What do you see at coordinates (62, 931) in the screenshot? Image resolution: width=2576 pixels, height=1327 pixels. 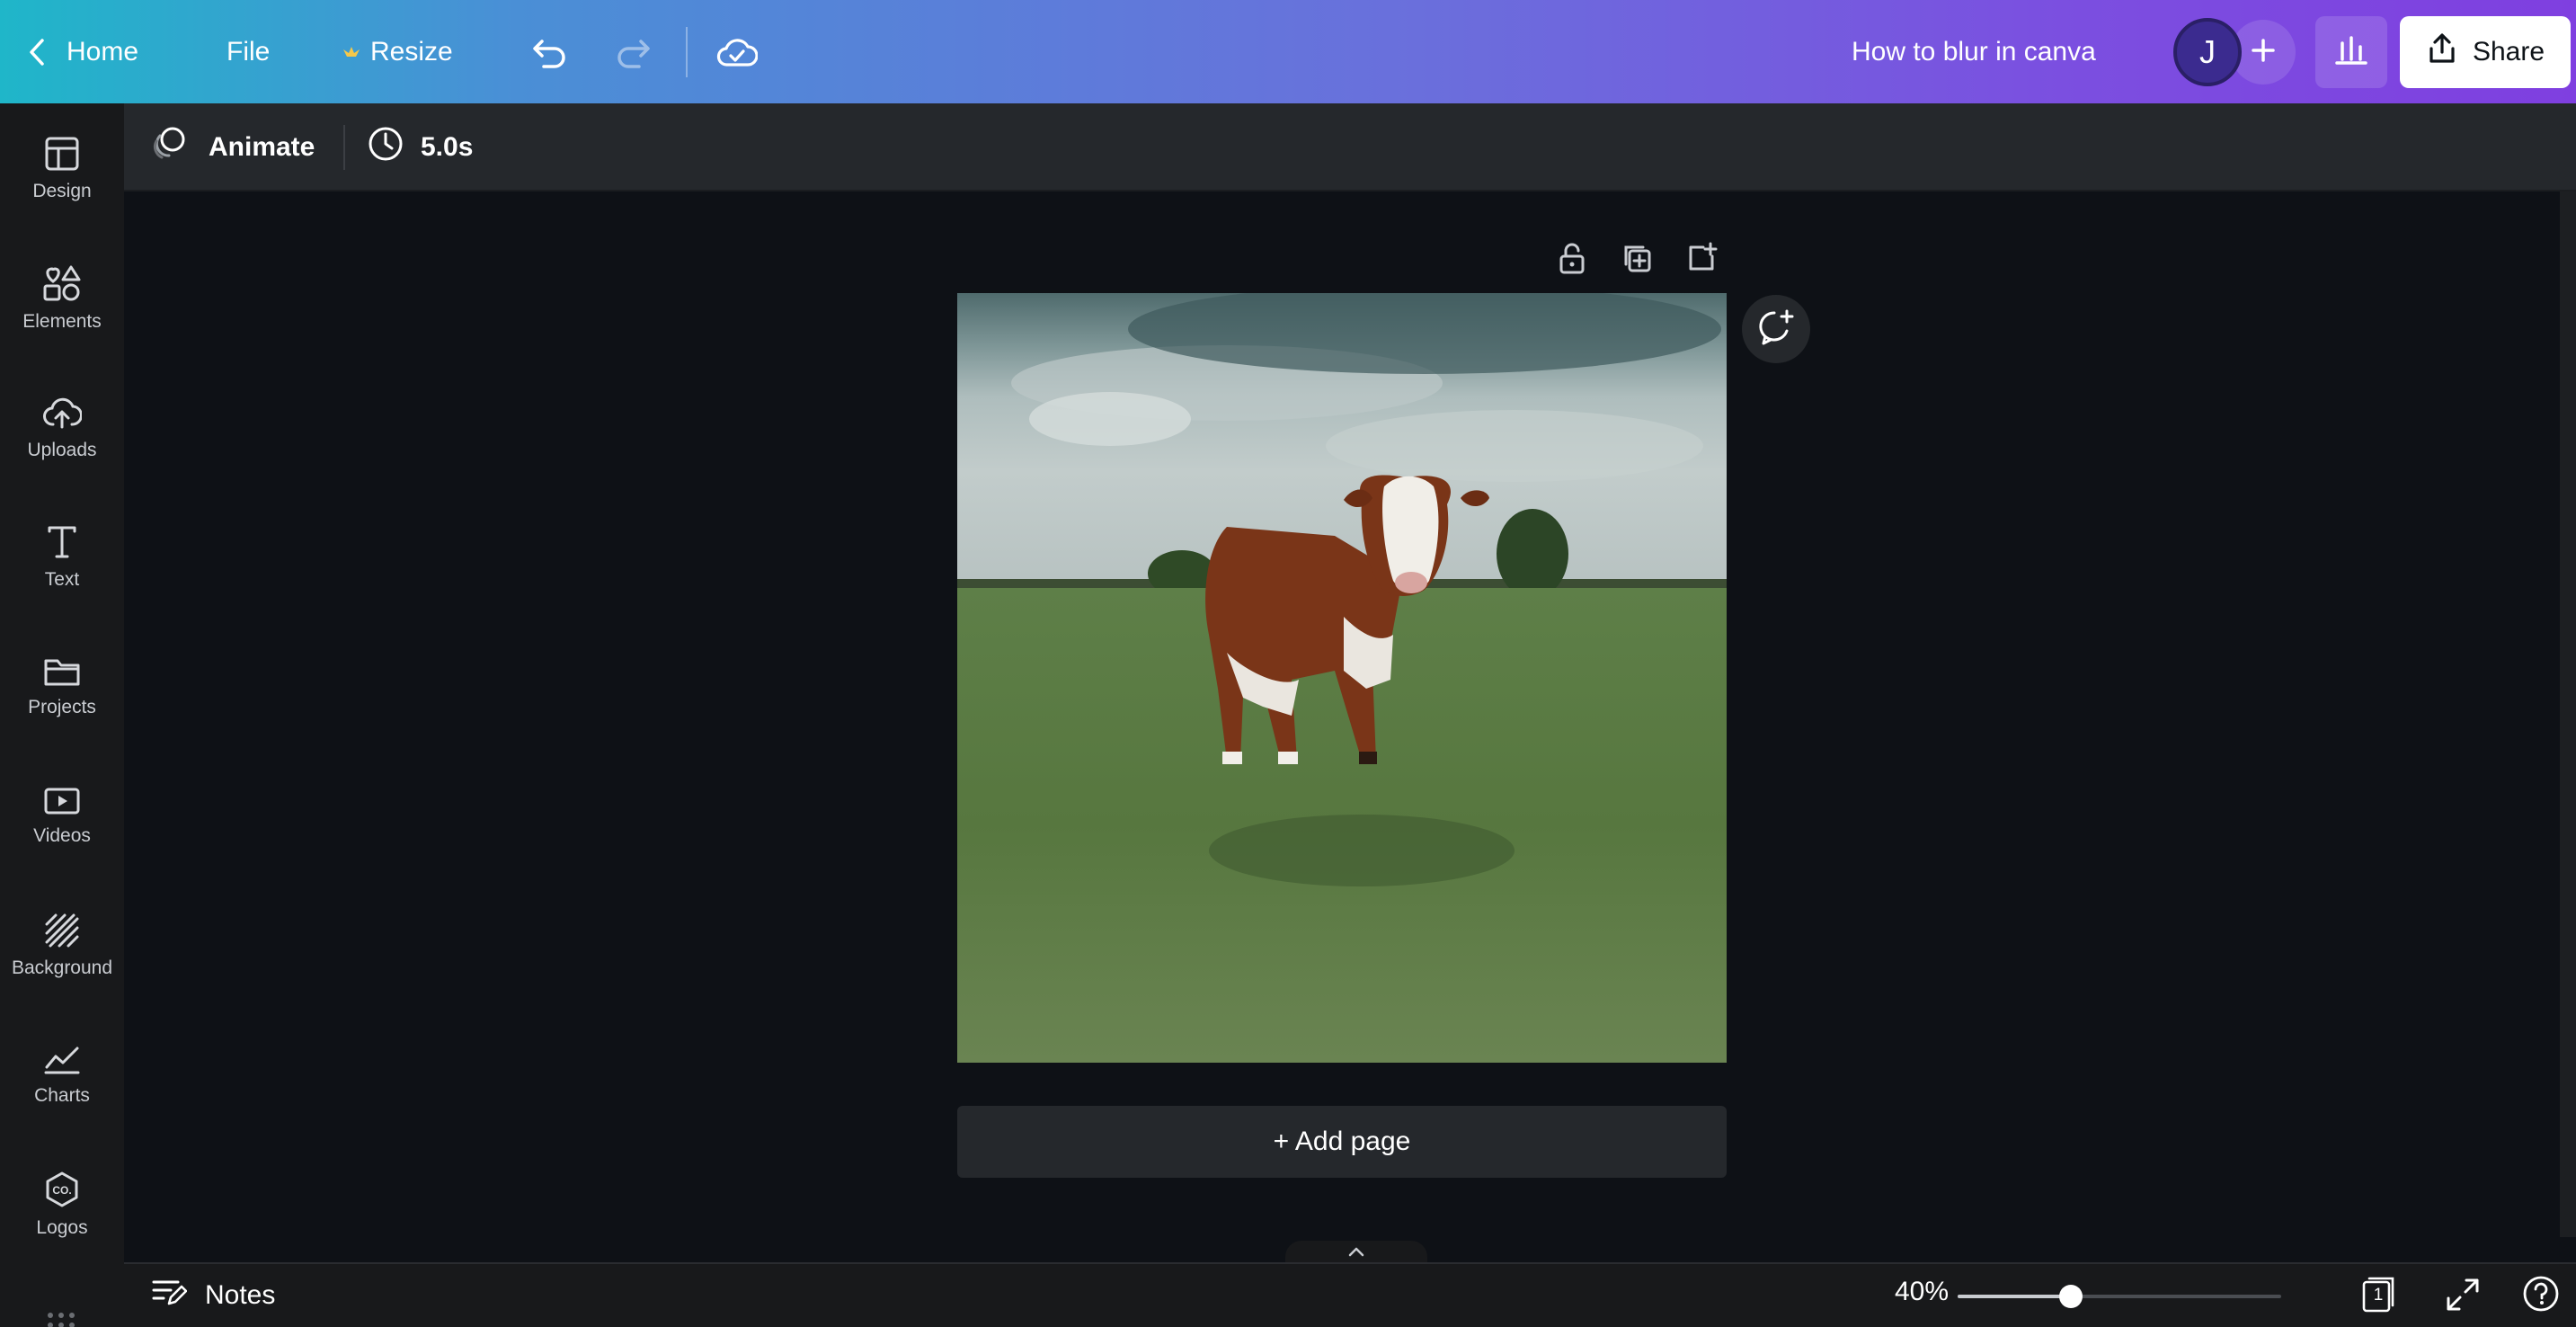 I see `background-pattern-icon` at bounding box center [62, 931].